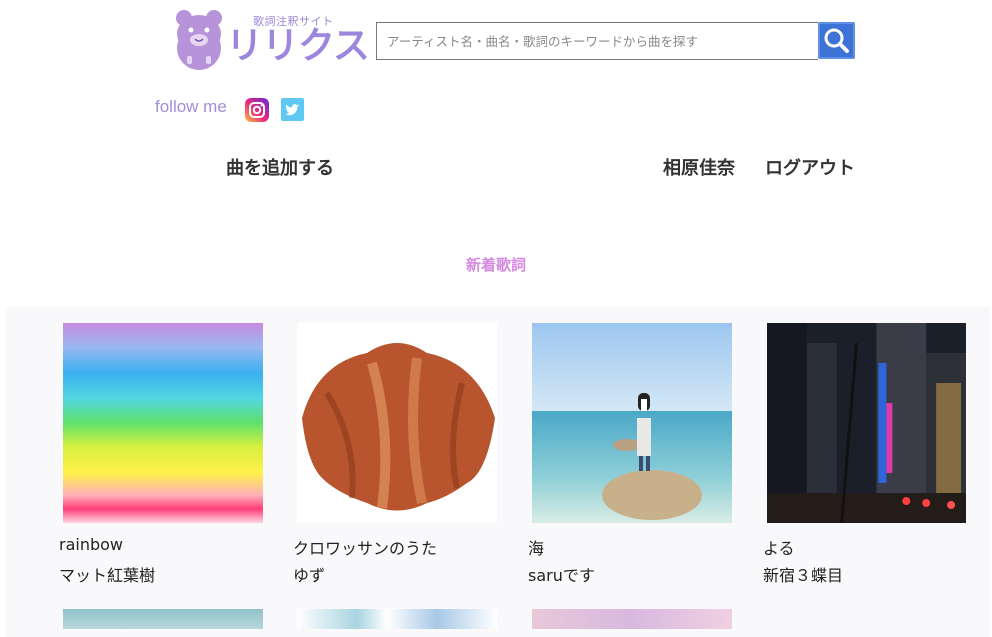 This screenshot has height=637, width=992. I want to click on search-input, so click(597, 41).